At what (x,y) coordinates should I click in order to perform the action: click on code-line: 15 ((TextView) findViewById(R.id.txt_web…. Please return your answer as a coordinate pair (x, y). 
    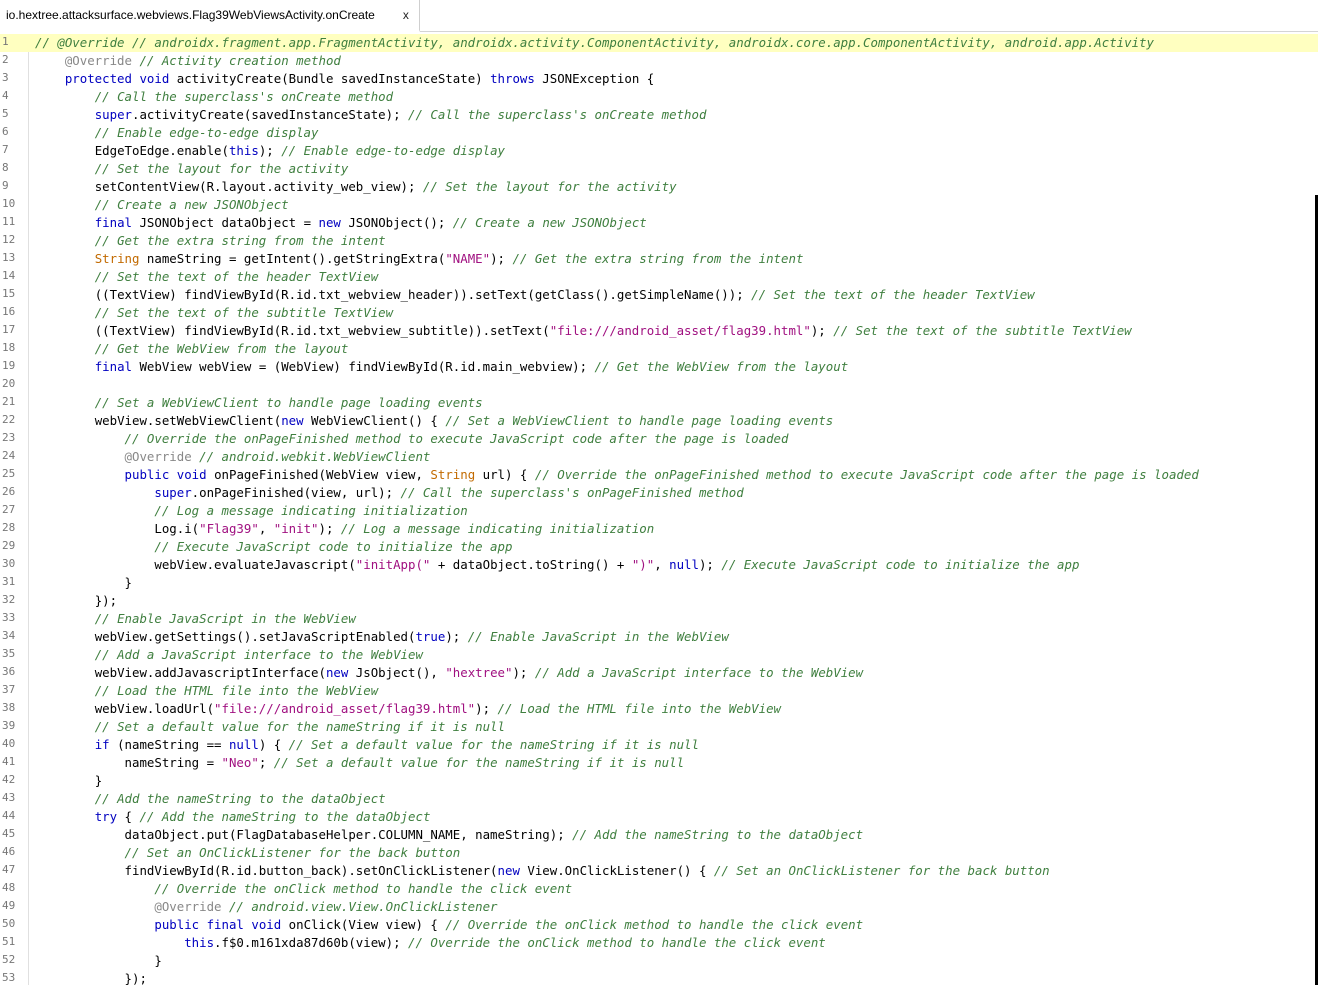
    Looking at the image, I should click on (659, 295).